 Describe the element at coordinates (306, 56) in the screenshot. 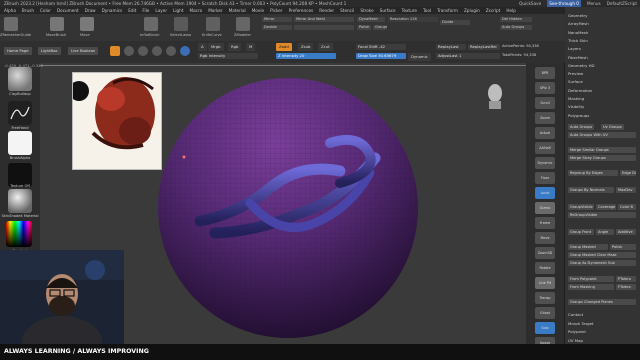

I see `z-intensity-slider: Z Intensity 20` at that location.